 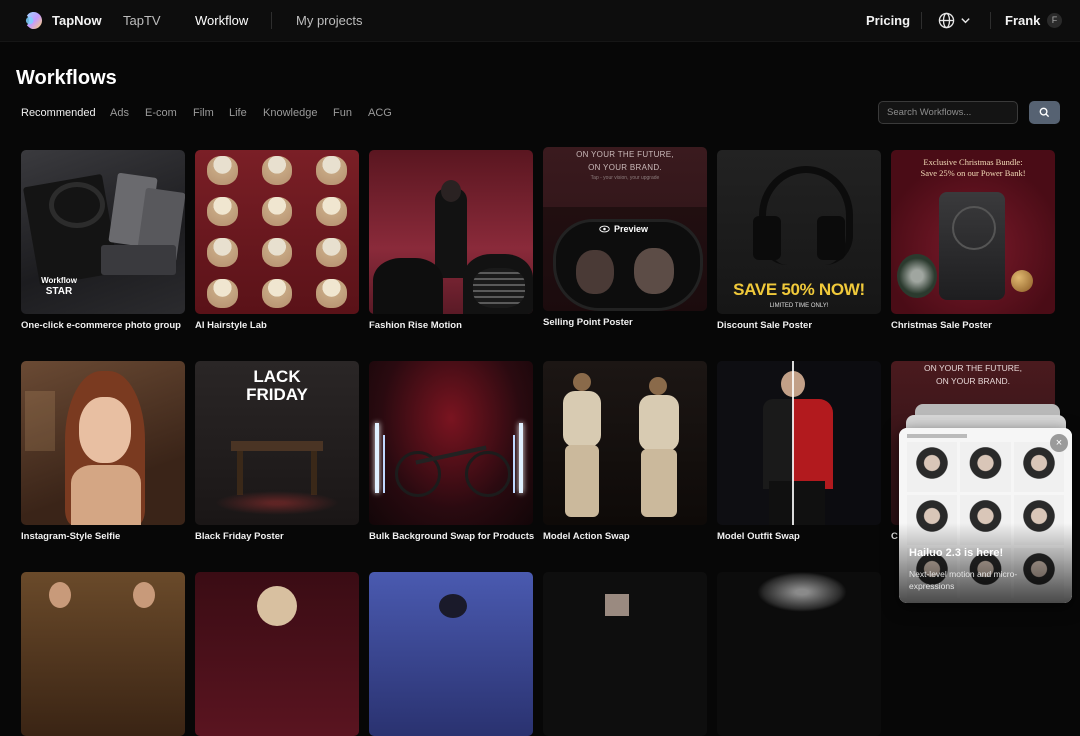 What do you see at coordinates (976, 325) in the screenshot?
I see `card-title: Christmas Sale Poster` at bounding box center [976, 325].